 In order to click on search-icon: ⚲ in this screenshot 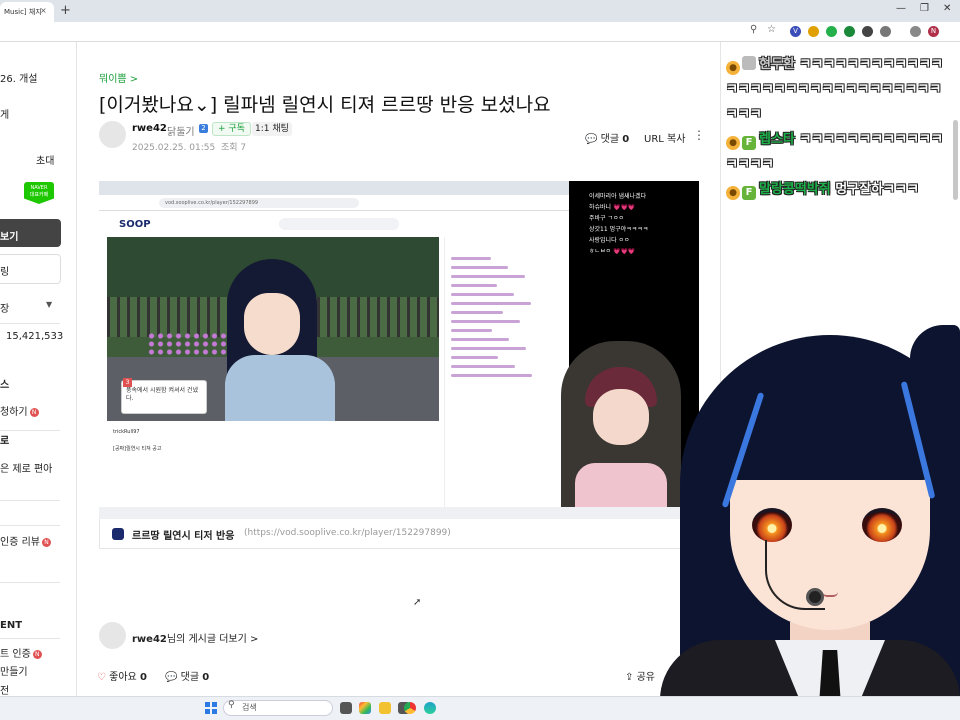, I will do `click(231, 705)`.